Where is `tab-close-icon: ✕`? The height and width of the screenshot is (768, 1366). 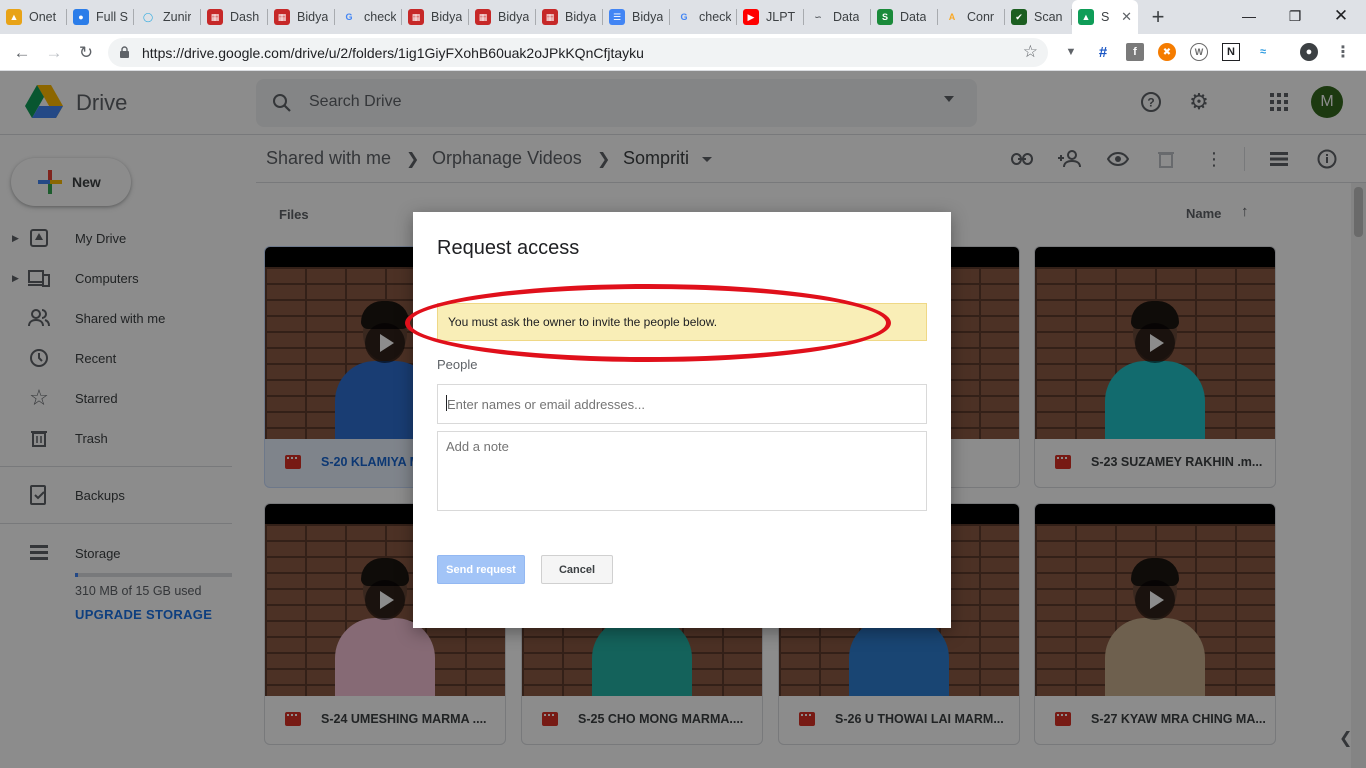 tab-close-icon: ✕ is located at coordinates (1126, 17).